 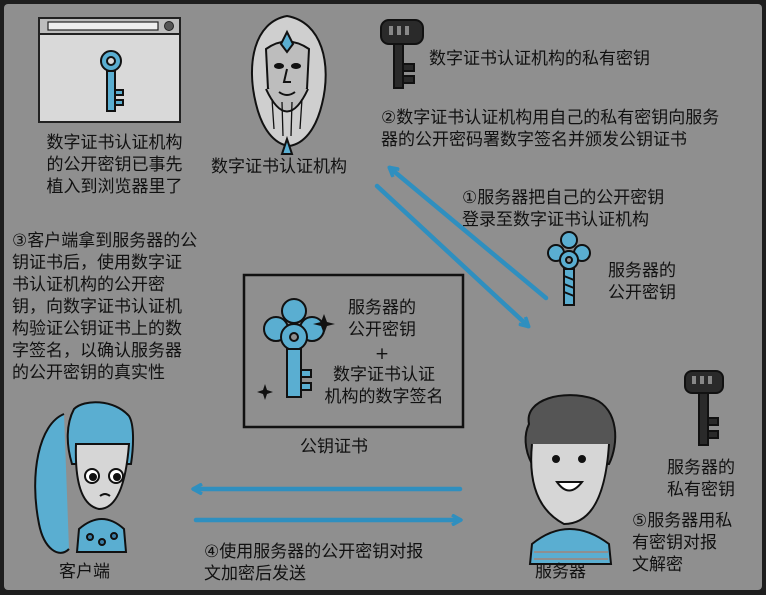 I want to click on ca-person-icon, so click(x=288, y=84).